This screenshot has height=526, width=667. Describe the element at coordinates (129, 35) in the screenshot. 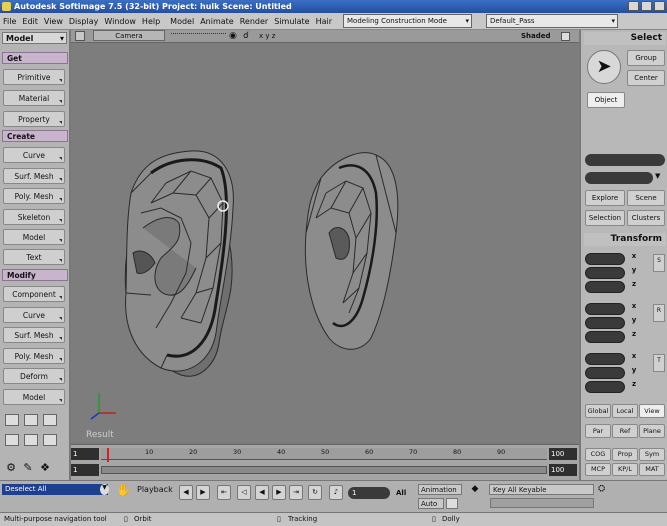

I see `camera-dropdown: Camera` at that location.